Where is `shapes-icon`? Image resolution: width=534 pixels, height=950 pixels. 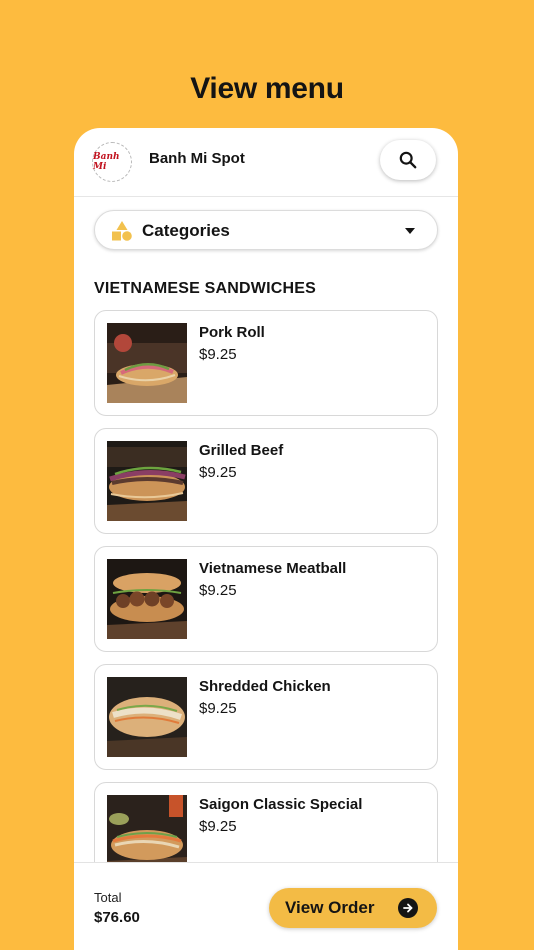 shapes-icon is located at coordinates (122, 231).